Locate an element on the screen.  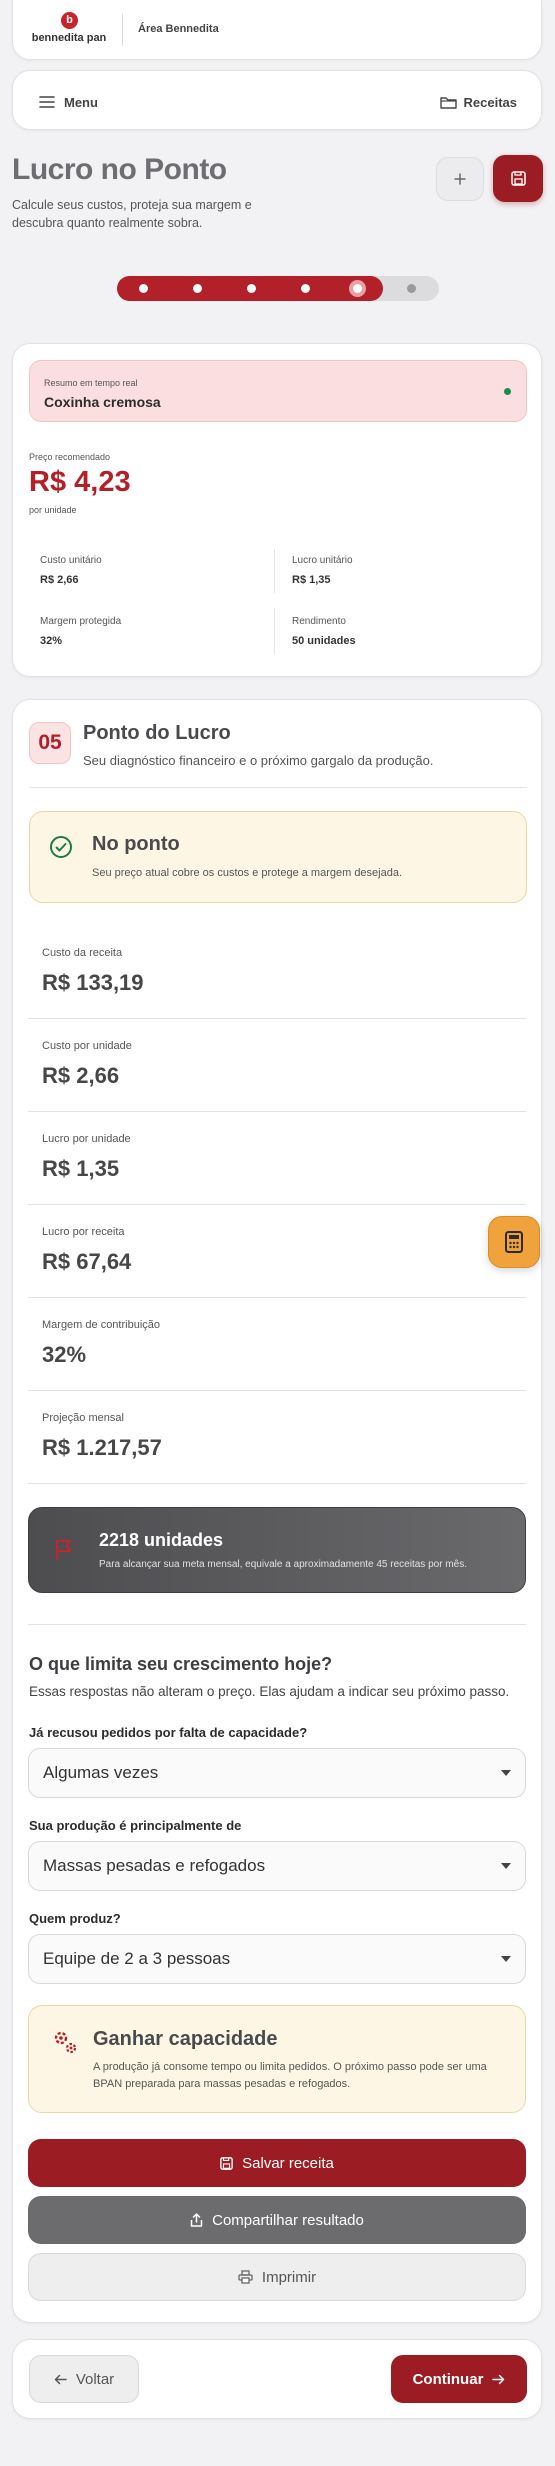
metric-value: R$ 2,66 is located at coordinates (81, 1075).